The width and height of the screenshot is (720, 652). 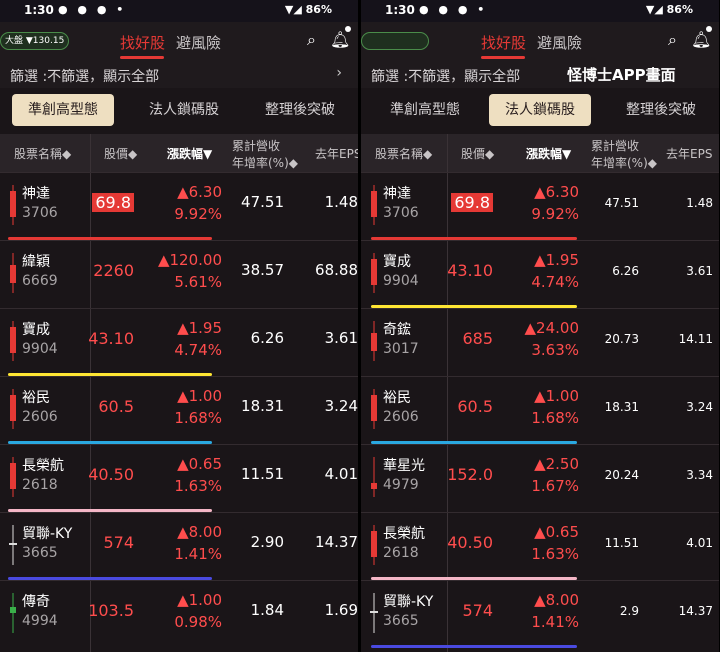 What do you see at coordinates (474, 646) in the screenshot?
I see `highlight-underline` at bounding box center [474, 646].